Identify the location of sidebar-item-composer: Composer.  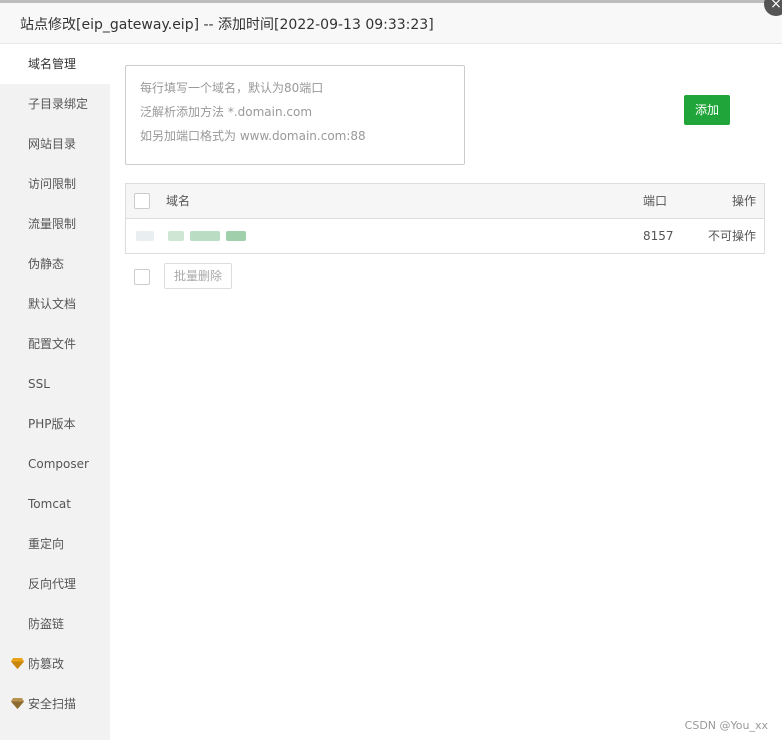
(55, 464).